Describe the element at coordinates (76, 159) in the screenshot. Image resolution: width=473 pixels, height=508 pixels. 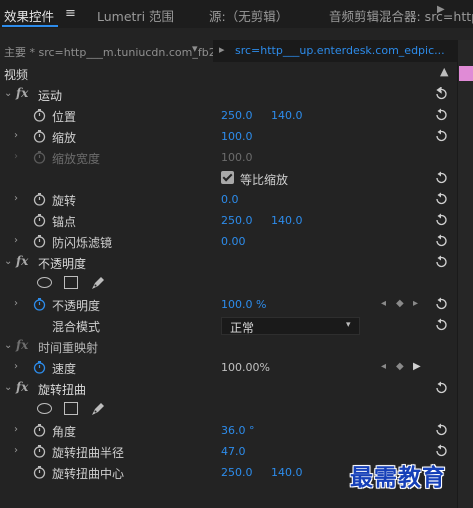
I see `scale-width-label: 缩放宽度` at that location.